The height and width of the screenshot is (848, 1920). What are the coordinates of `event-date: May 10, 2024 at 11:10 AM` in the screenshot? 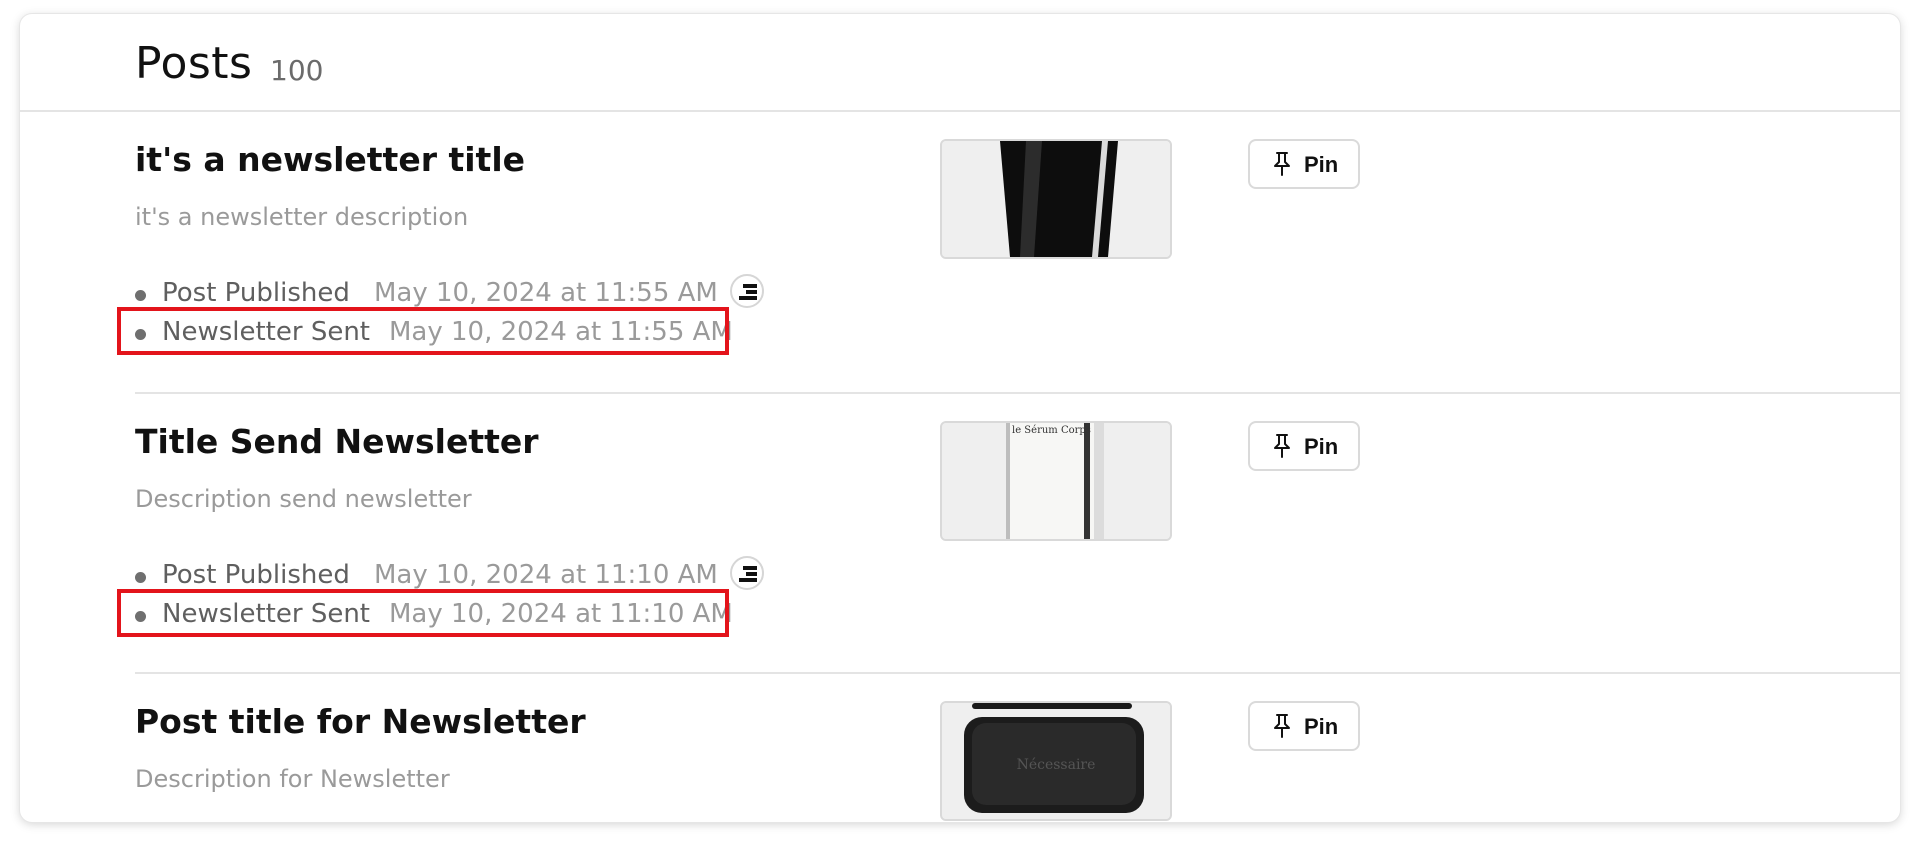 It's located at (546, 575).